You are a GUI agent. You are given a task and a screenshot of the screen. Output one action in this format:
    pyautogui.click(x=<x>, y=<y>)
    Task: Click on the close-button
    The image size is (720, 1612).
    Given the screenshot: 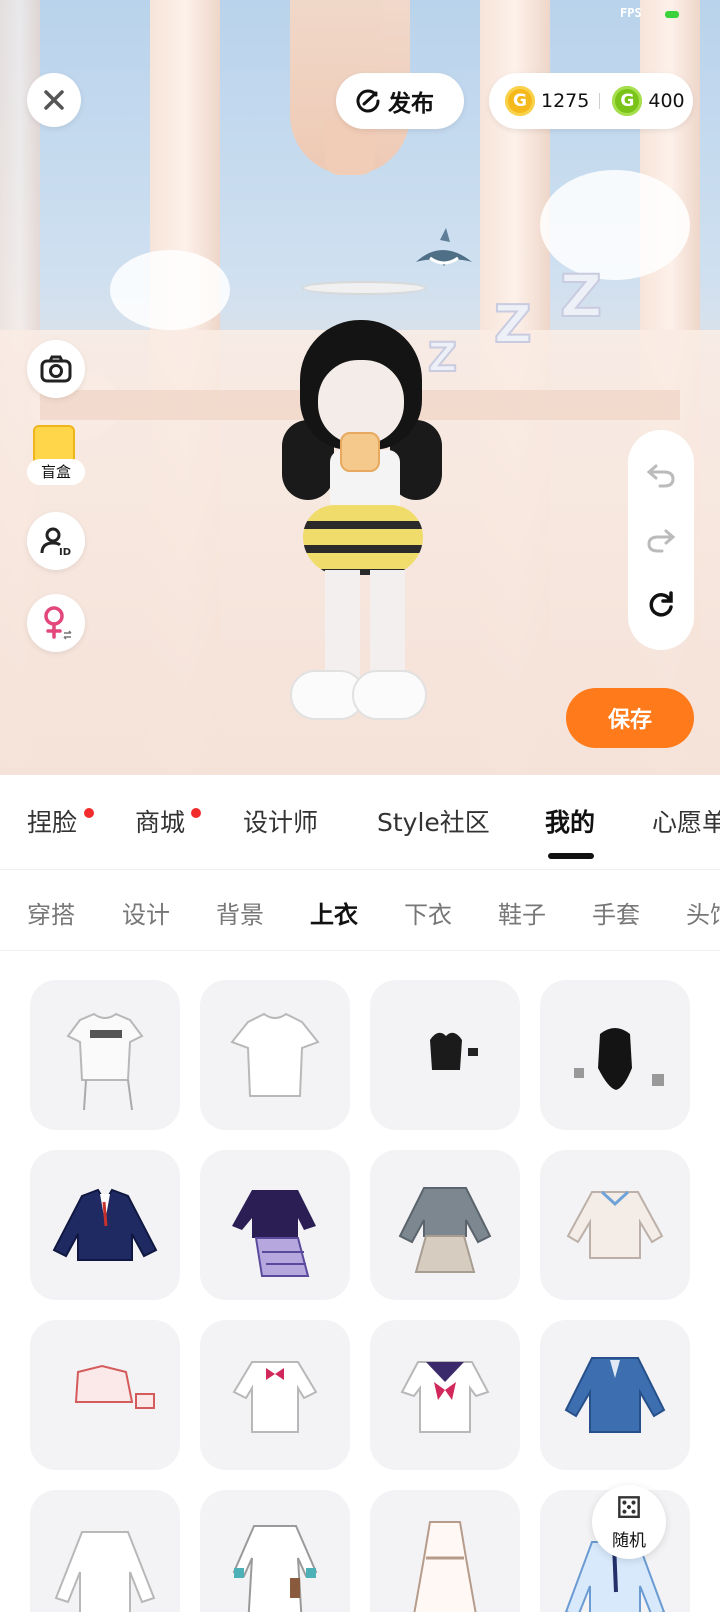 What is the action you would take?
    pyautogui.click(x=54, y=100)
    